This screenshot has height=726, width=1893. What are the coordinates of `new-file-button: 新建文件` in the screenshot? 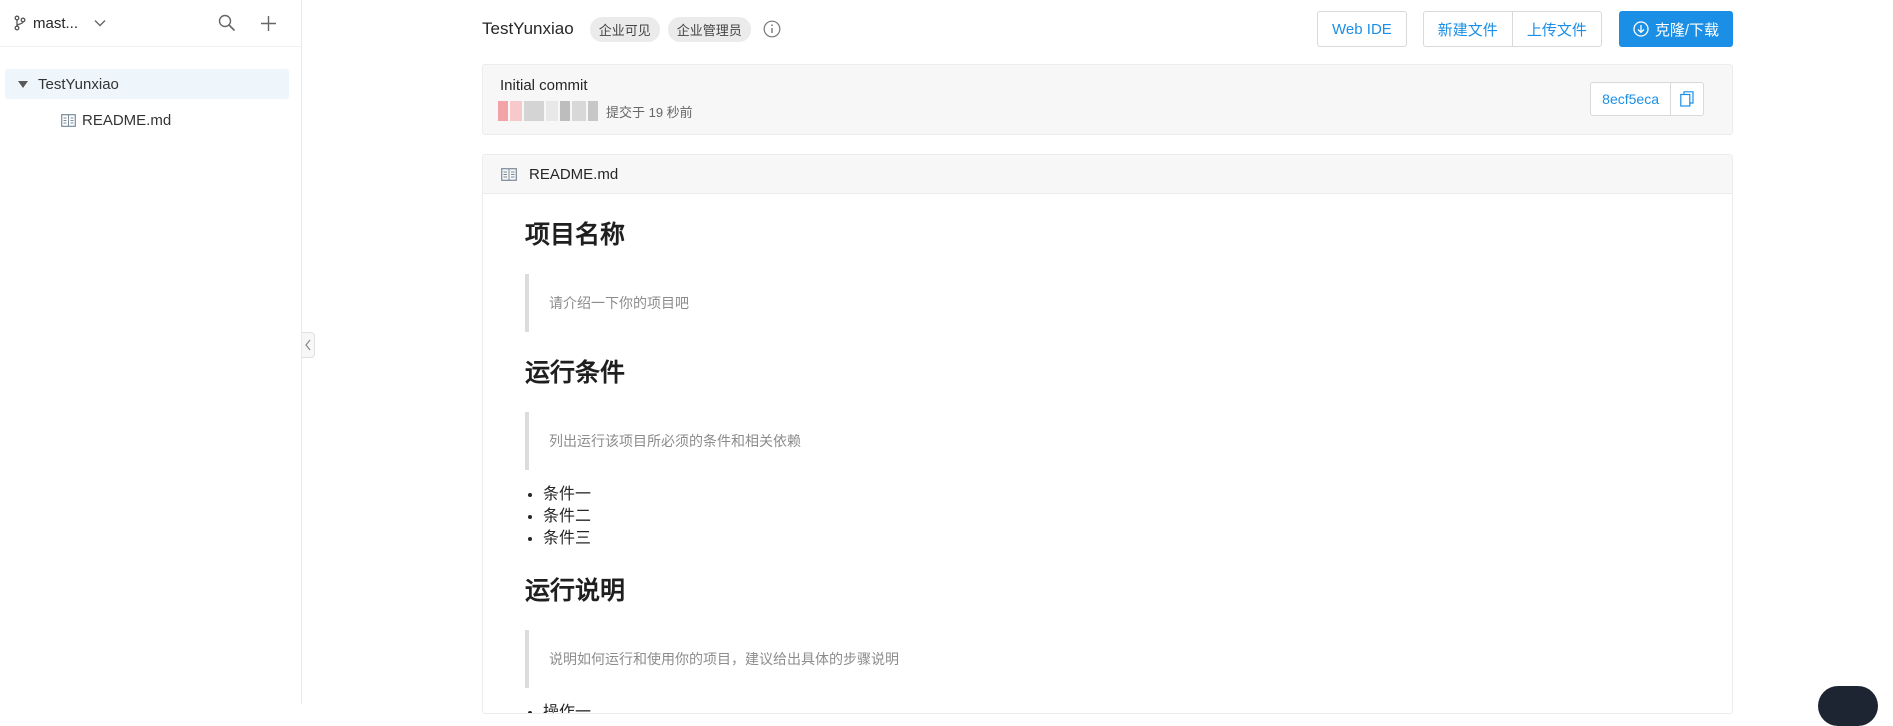 It's located at (1467, 29).